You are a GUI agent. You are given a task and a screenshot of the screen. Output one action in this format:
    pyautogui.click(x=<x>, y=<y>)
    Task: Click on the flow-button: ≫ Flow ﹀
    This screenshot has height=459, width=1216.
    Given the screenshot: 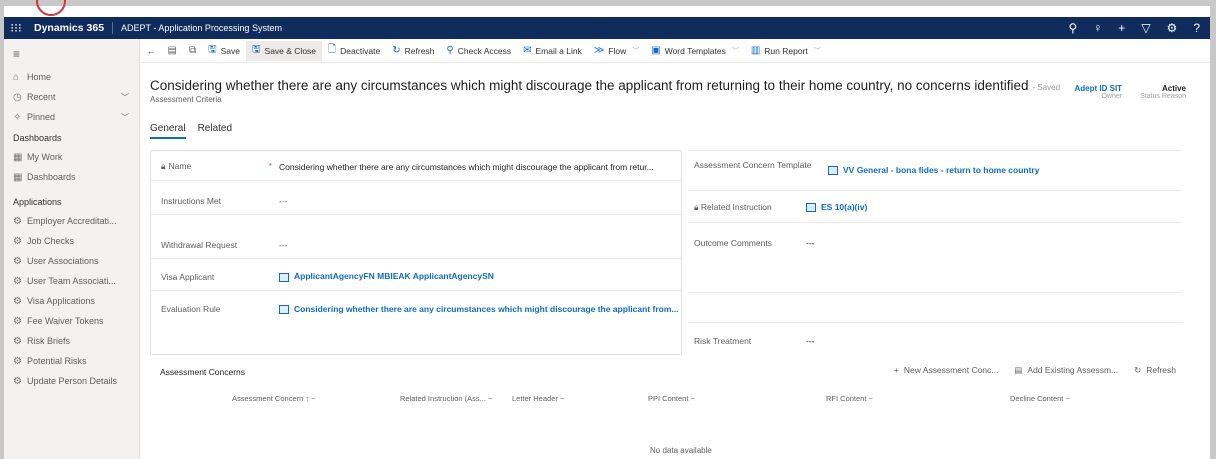 What is the action you would take?
    pyautogui.click(x=616, y=51)
    